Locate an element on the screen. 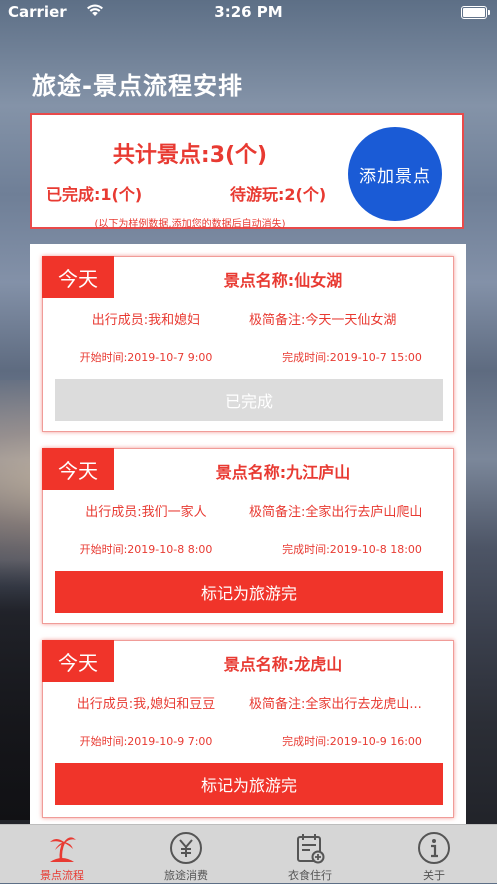 Image resolution: width=497 pixels, height=884 pixels. tab-label: 景点流程 is located at coordinates (62, 875).